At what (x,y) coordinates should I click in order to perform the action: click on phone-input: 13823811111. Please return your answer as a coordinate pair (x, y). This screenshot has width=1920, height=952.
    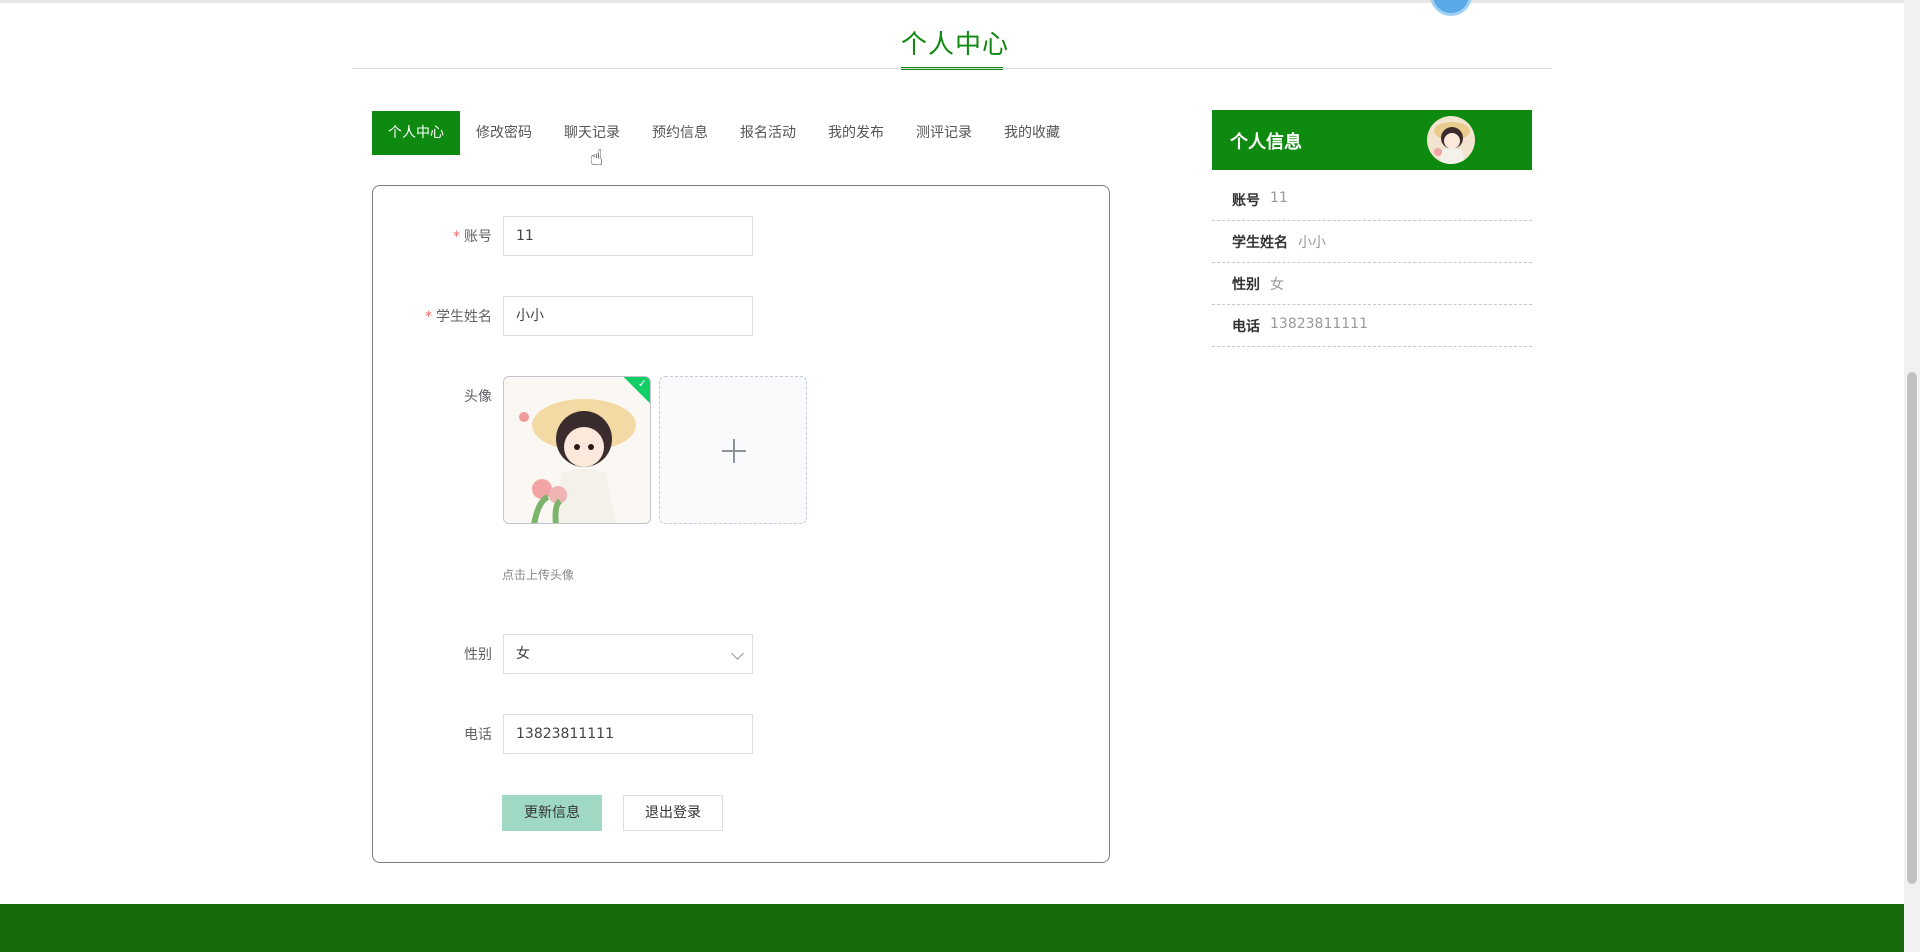
    Looking at the image, I should click on (628, 734).